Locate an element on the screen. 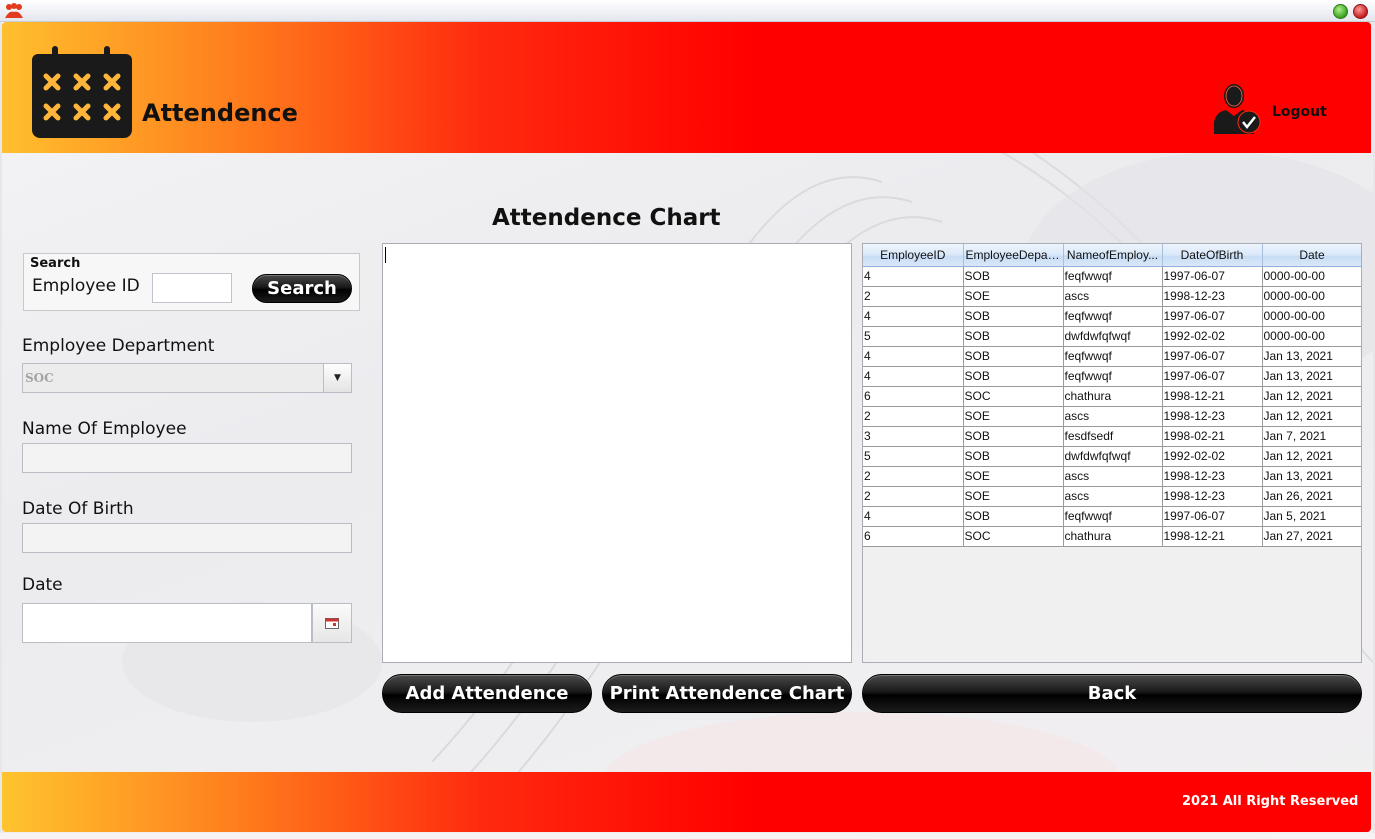 This screenshot has height=839, width=1375. table-cell: chathura is located at coordinates (1113, 396).